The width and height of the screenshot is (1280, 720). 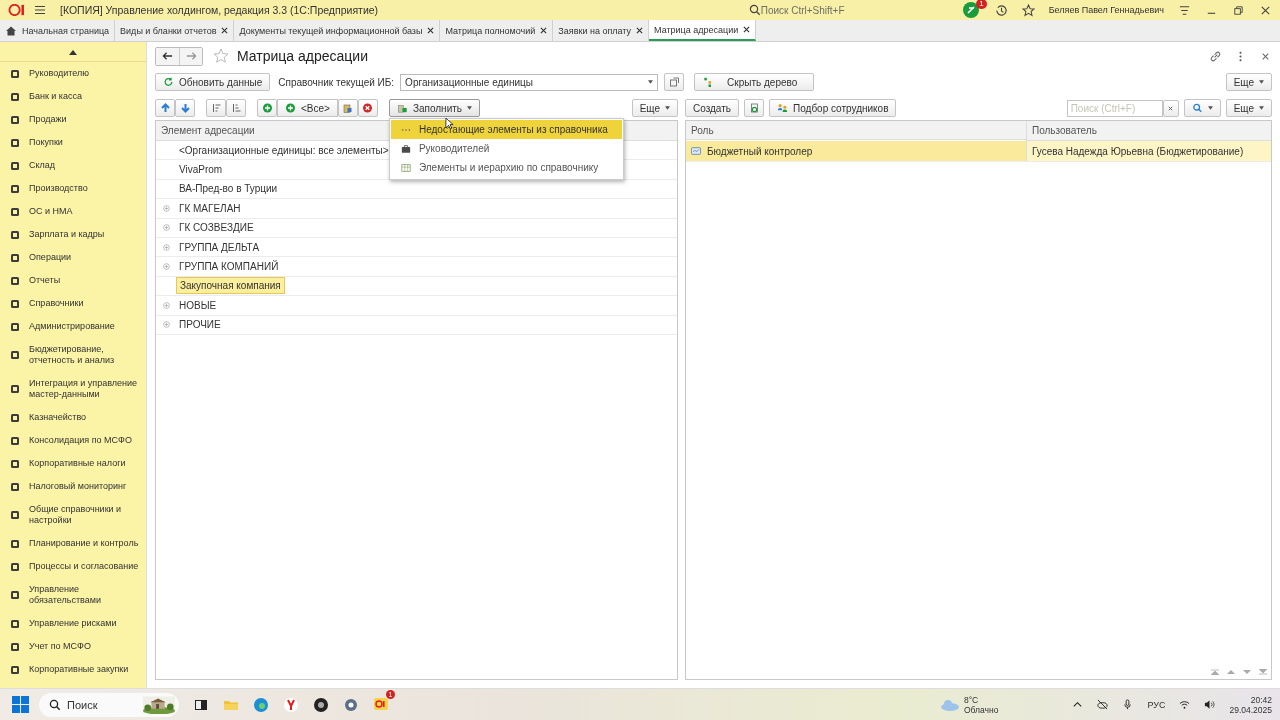 I want to click on tree-row: НОВЫЕ, so click(x=198, y=305).